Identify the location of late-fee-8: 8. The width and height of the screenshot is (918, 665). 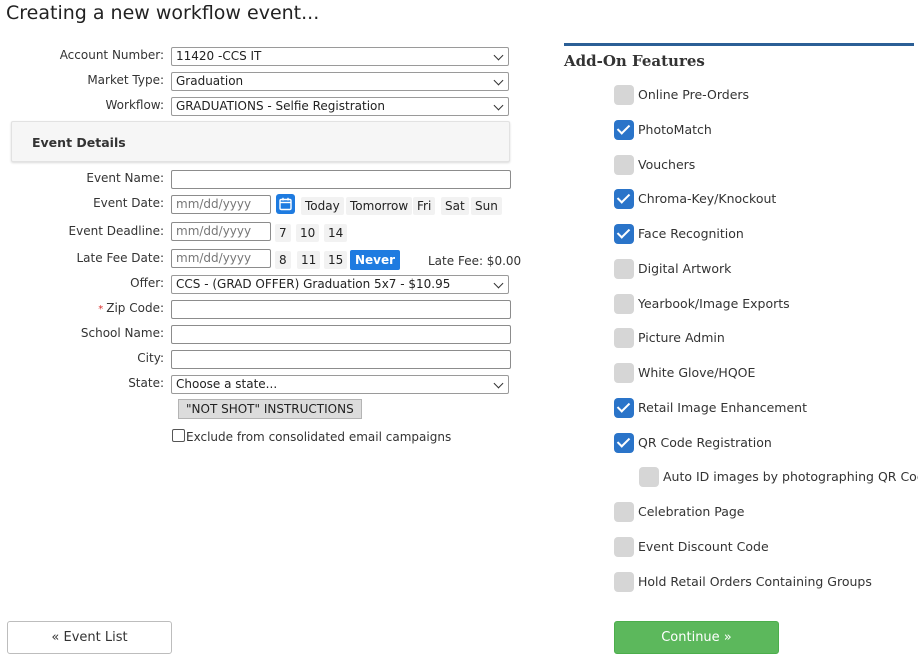
(283, 260).